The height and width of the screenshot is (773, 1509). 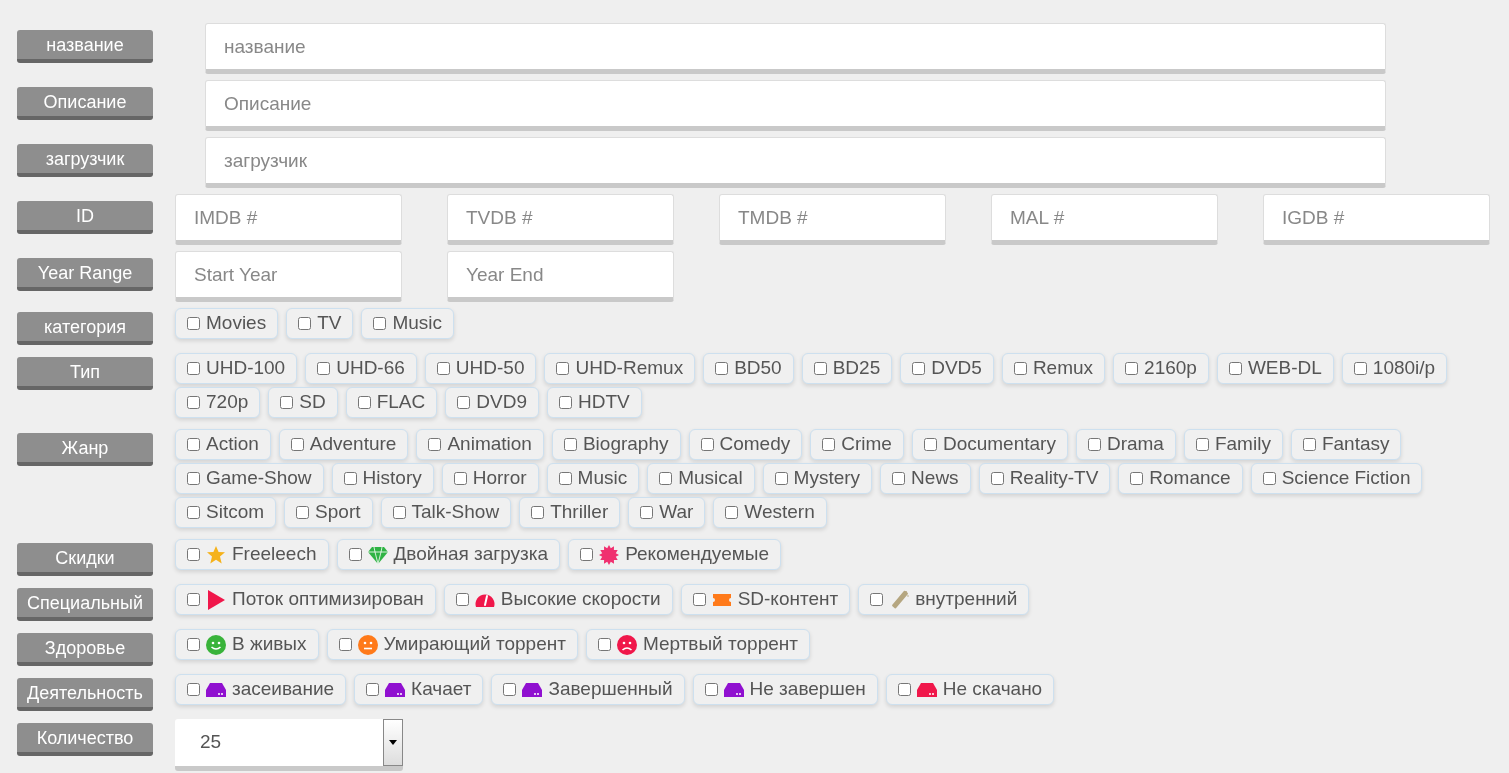 I want to click on star-icon, so click(x=216, y=554).